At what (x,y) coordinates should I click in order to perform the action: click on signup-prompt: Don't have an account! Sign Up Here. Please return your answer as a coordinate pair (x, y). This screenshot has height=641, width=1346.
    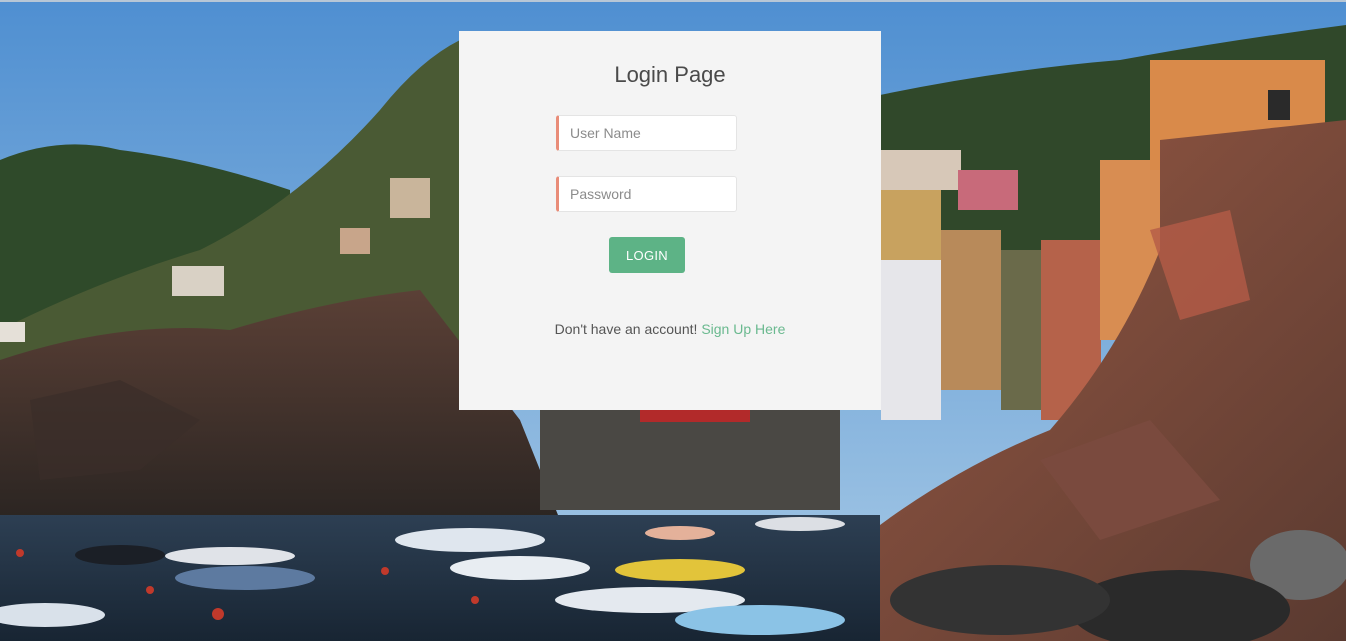
    Looking at the image, I should click on (670, 329).